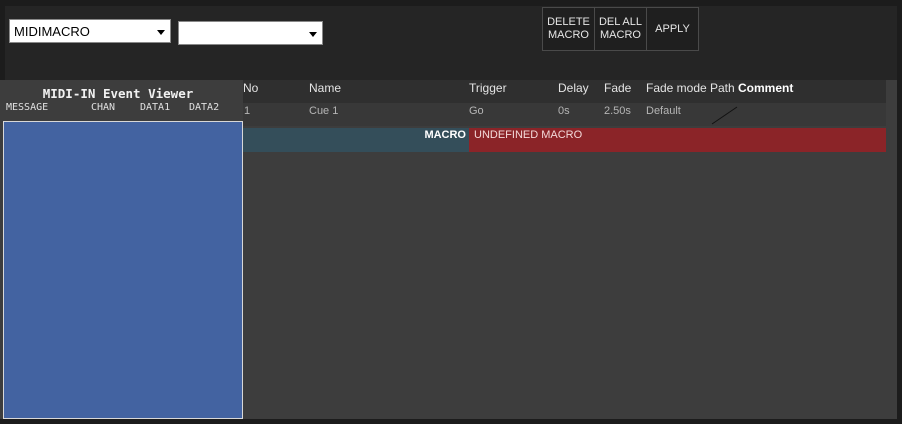 Image resolution: width=902 pixels, height=424 pixels. Describe the element at coordinates (356, 140) in the screenshot. I see `macro-label: MACRO` at that location.